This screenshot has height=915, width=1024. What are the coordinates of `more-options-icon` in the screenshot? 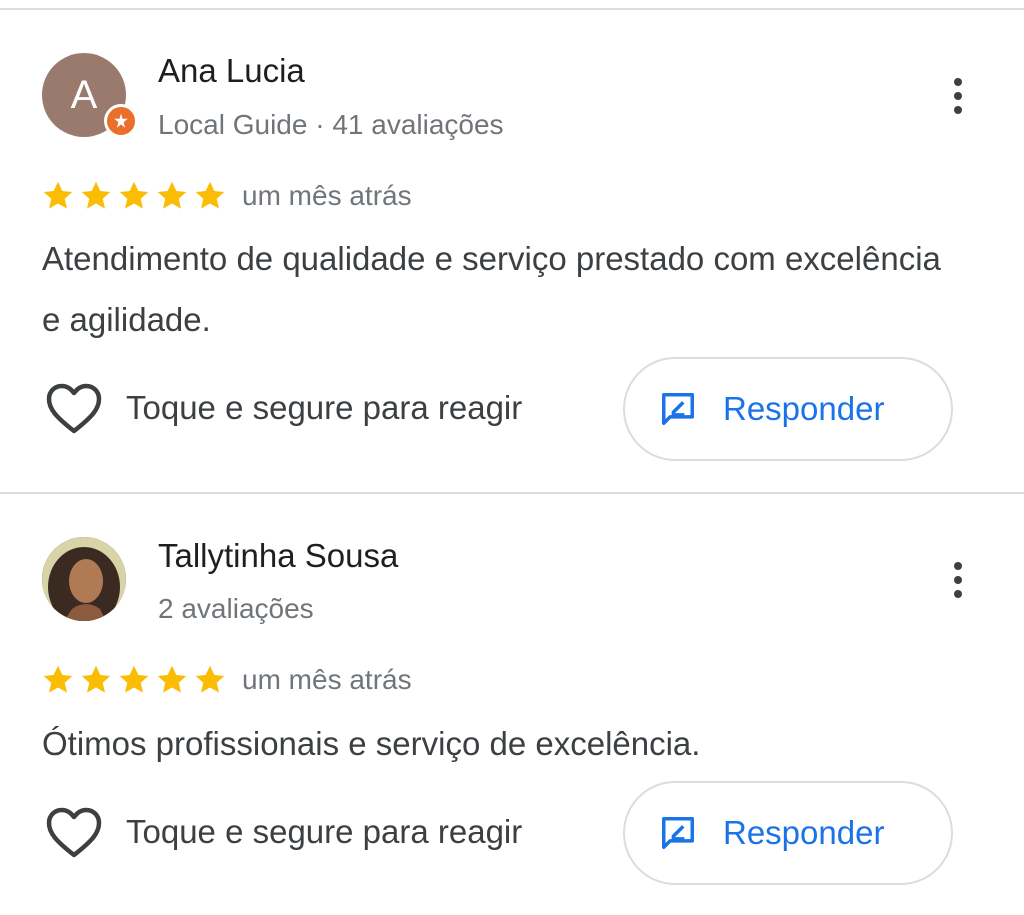 It's located at (958, 580).